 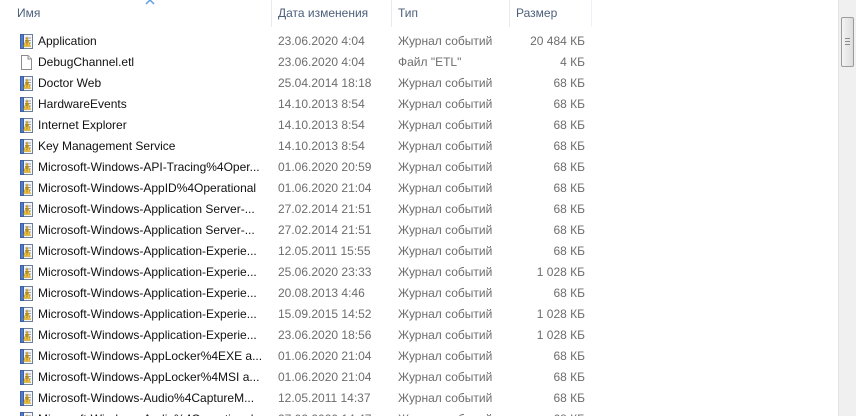 What do you see at coordinates (82, 125) in the screenshot?
I see `file-name: Internet Explorer` at bounding box center [82, 125].